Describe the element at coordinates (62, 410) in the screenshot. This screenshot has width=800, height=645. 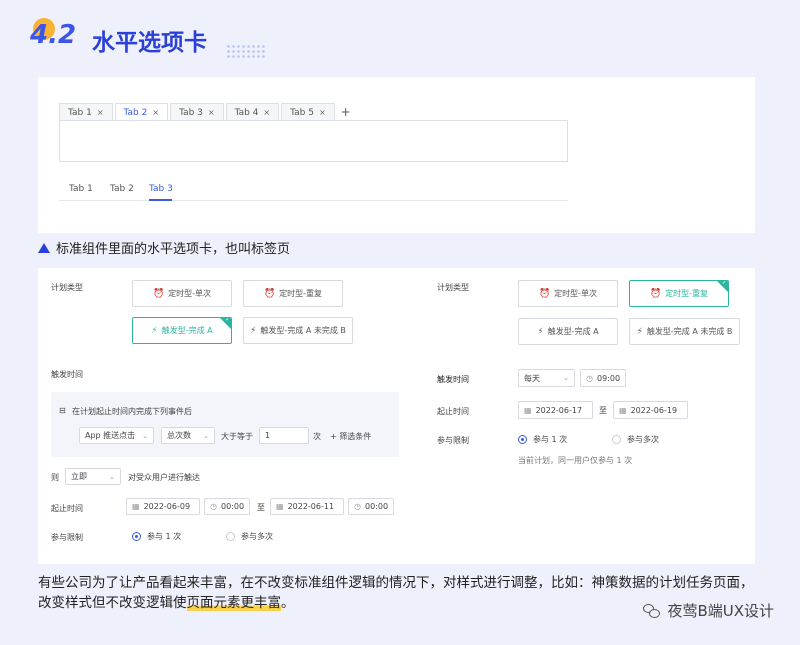
I see `collapse-icon: ⊟` at that location.